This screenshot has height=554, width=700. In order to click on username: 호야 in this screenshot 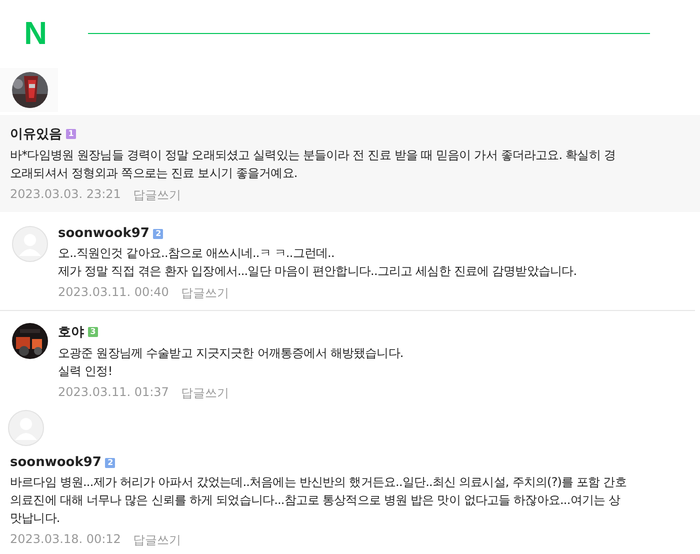, I will do `click(71, 332)`.